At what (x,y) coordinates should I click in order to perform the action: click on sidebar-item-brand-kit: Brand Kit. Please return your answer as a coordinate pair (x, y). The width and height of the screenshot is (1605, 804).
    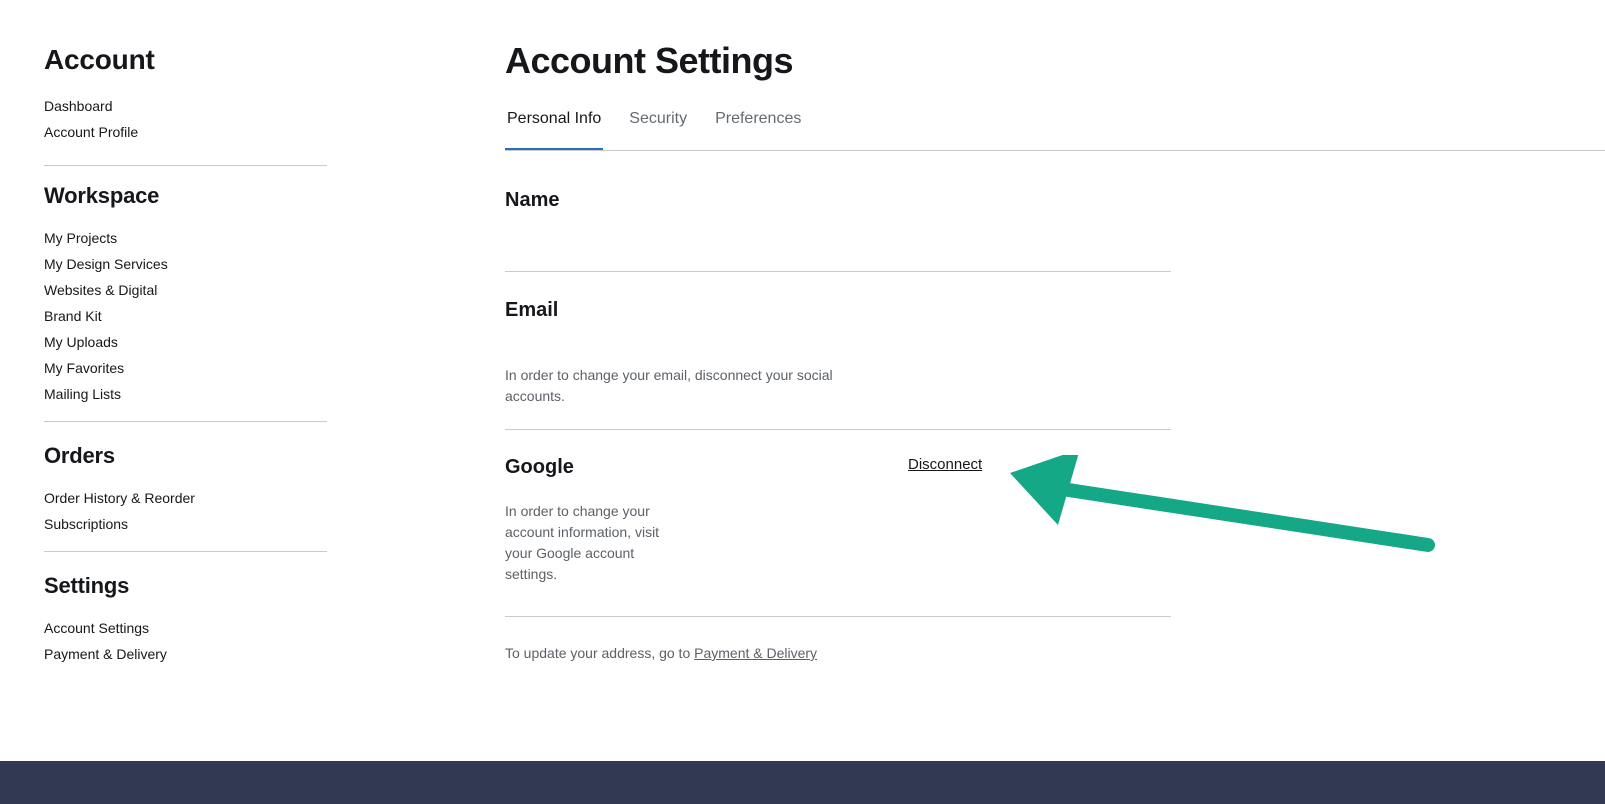
    Looking at the image, I should click on (185, 316).